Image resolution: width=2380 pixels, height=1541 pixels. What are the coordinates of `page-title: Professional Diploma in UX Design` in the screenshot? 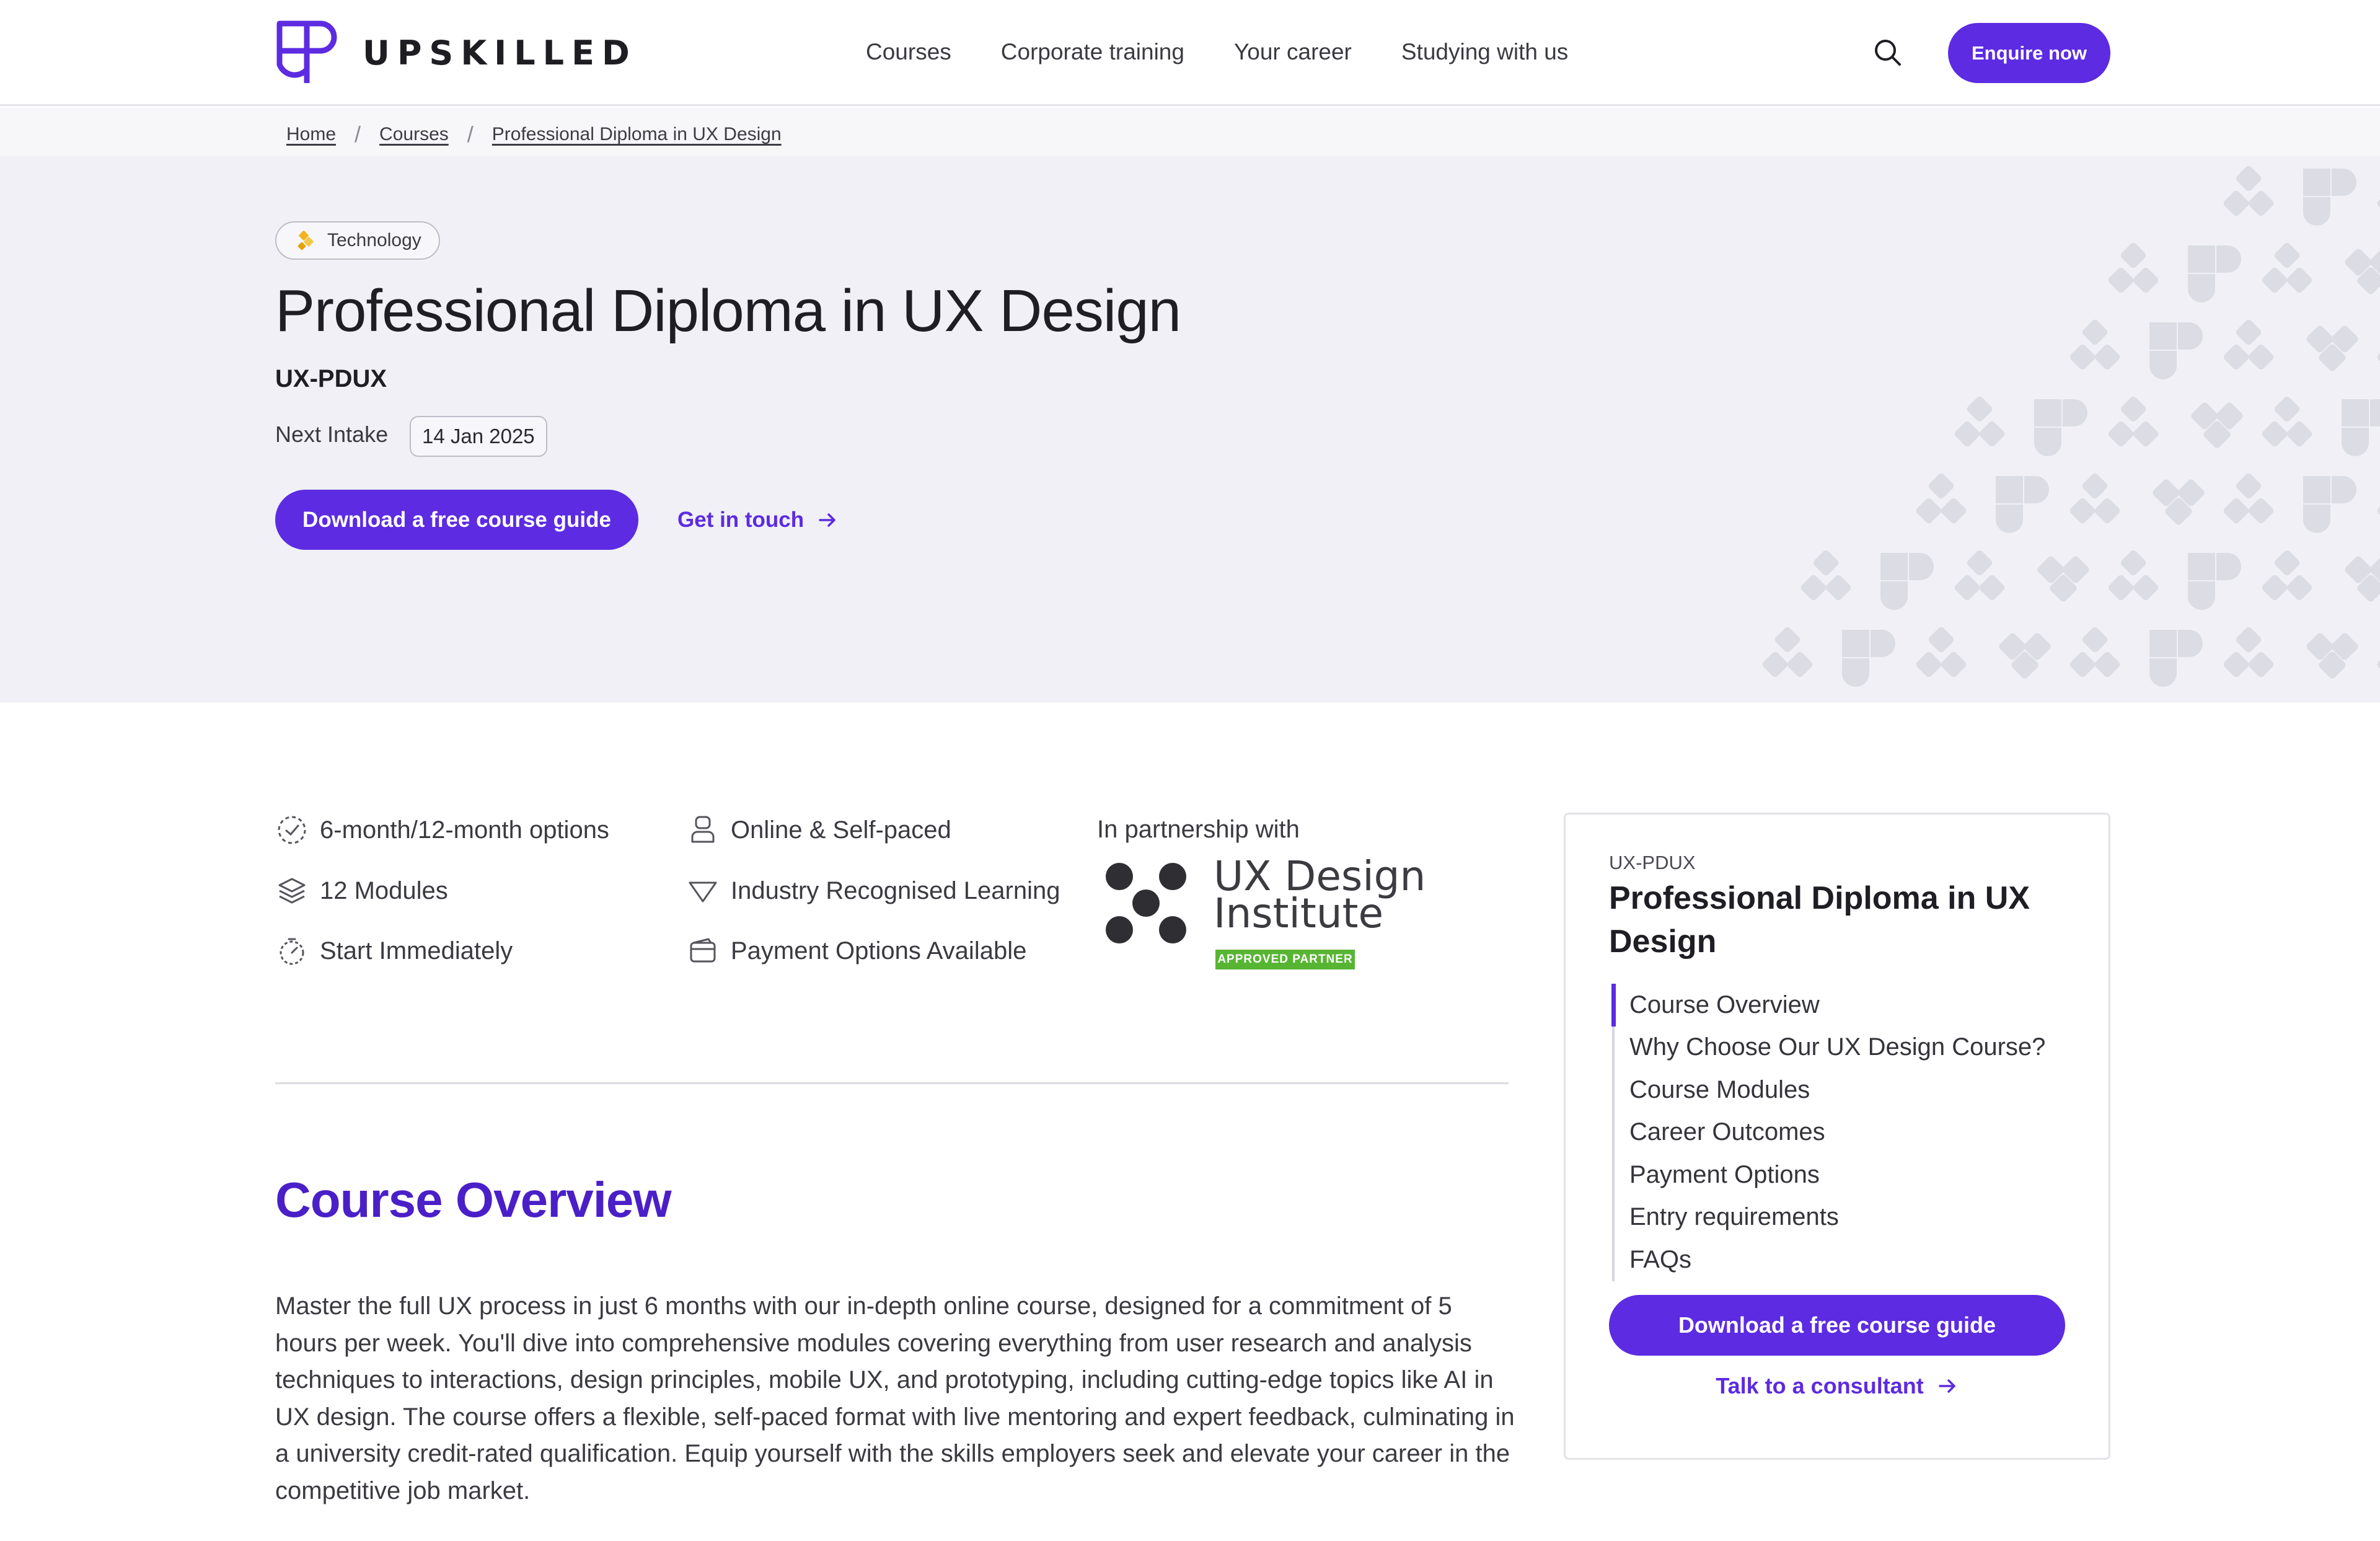 It's located at (728, 311).